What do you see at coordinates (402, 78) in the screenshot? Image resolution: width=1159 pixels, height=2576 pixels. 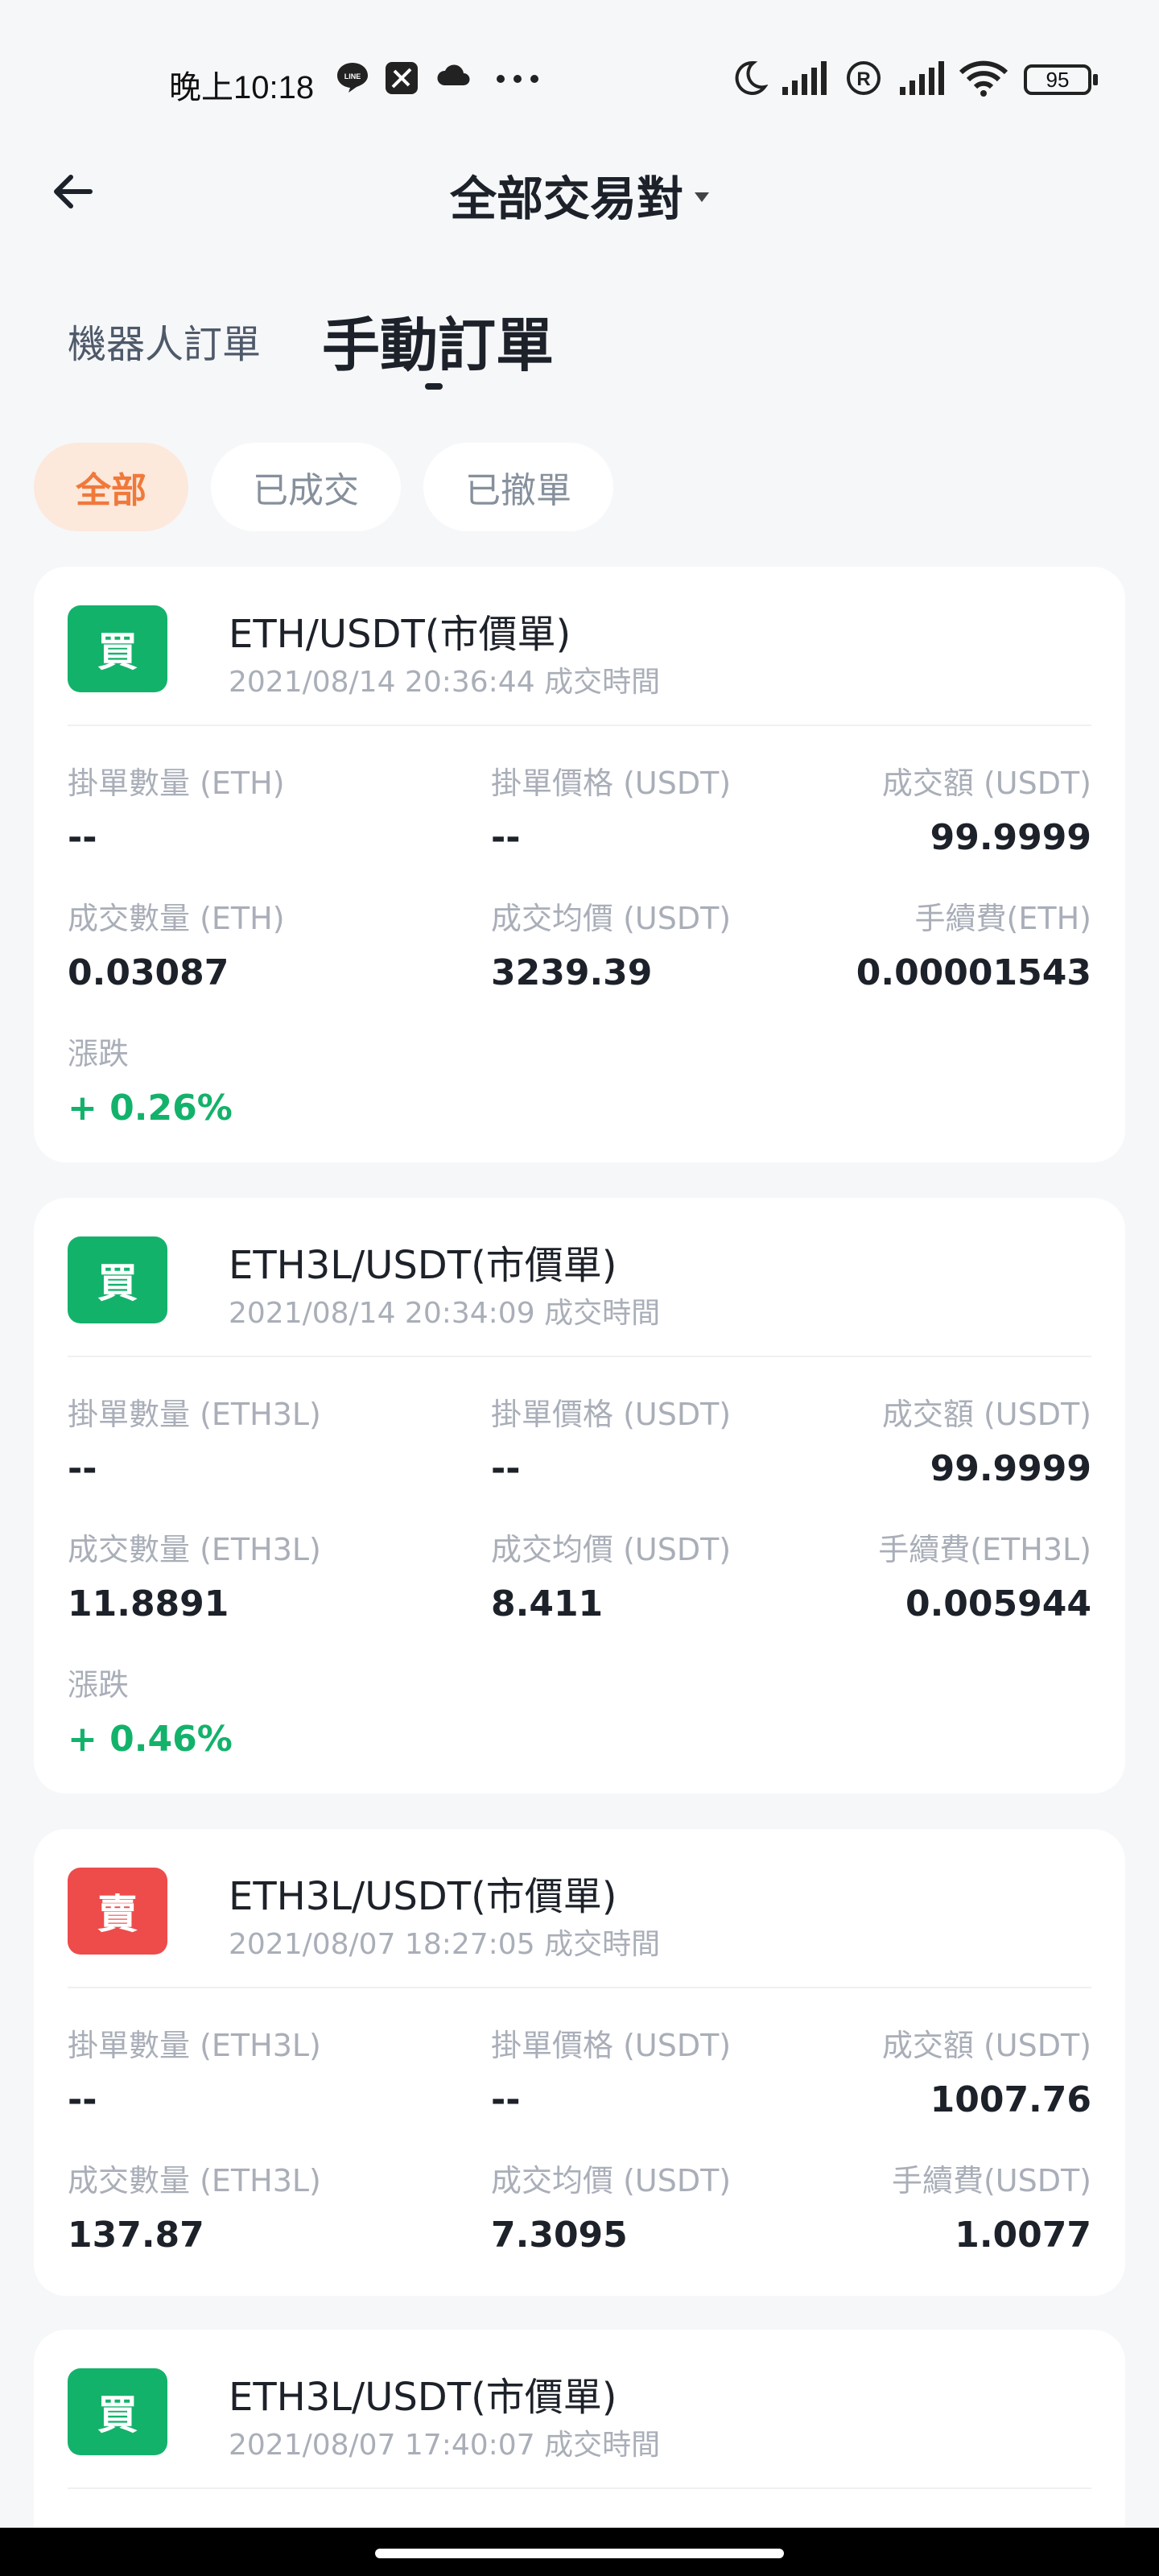 I see `app-icon` at bounding box center [402, 78].